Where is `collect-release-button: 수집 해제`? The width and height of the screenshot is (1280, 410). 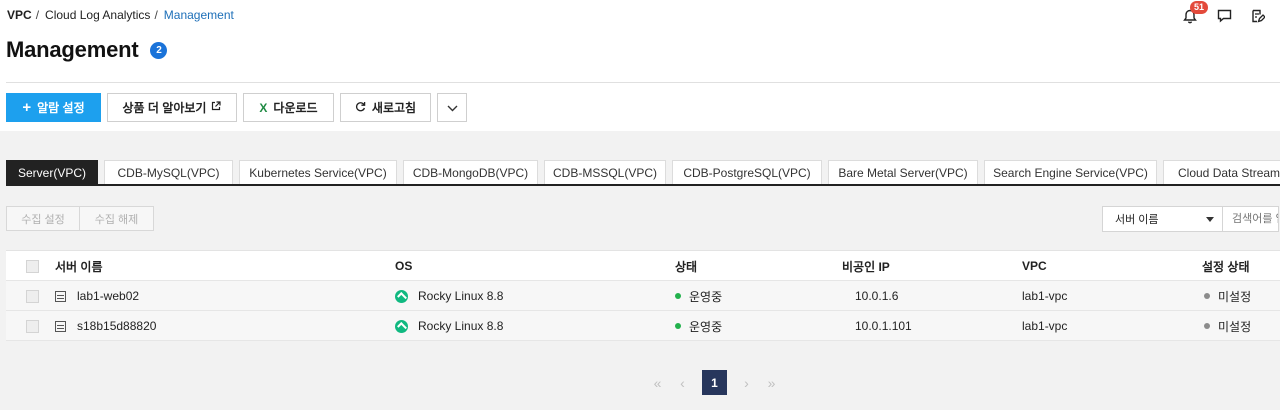 collect-release-button: 수집 해제 is located at coordinates (117, 218).